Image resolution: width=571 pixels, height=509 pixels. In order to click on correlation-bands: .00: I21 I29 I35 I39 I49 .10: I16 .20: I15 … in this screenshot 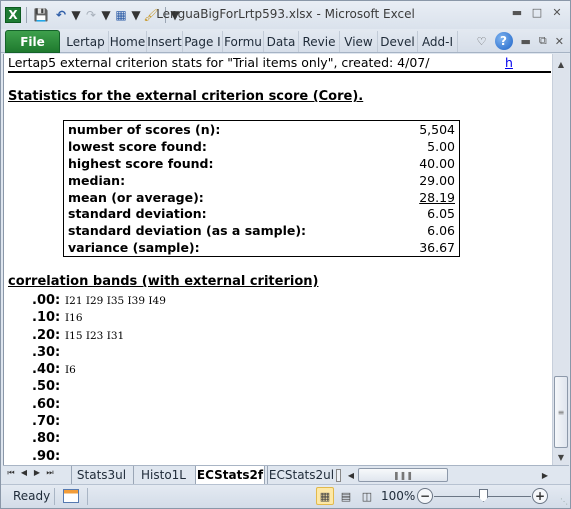, I will do `click(99, 378)`.